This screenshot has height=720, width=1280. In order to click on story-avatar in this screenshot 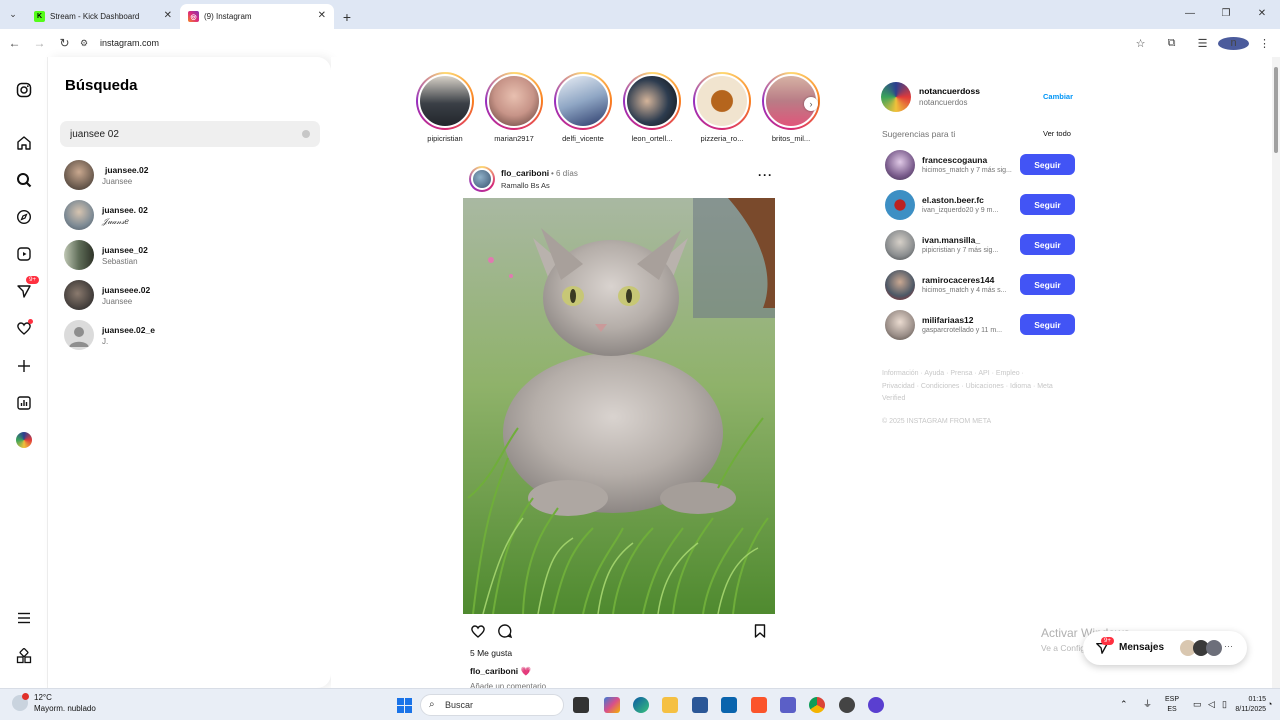, I will do `click(445, 101)`.